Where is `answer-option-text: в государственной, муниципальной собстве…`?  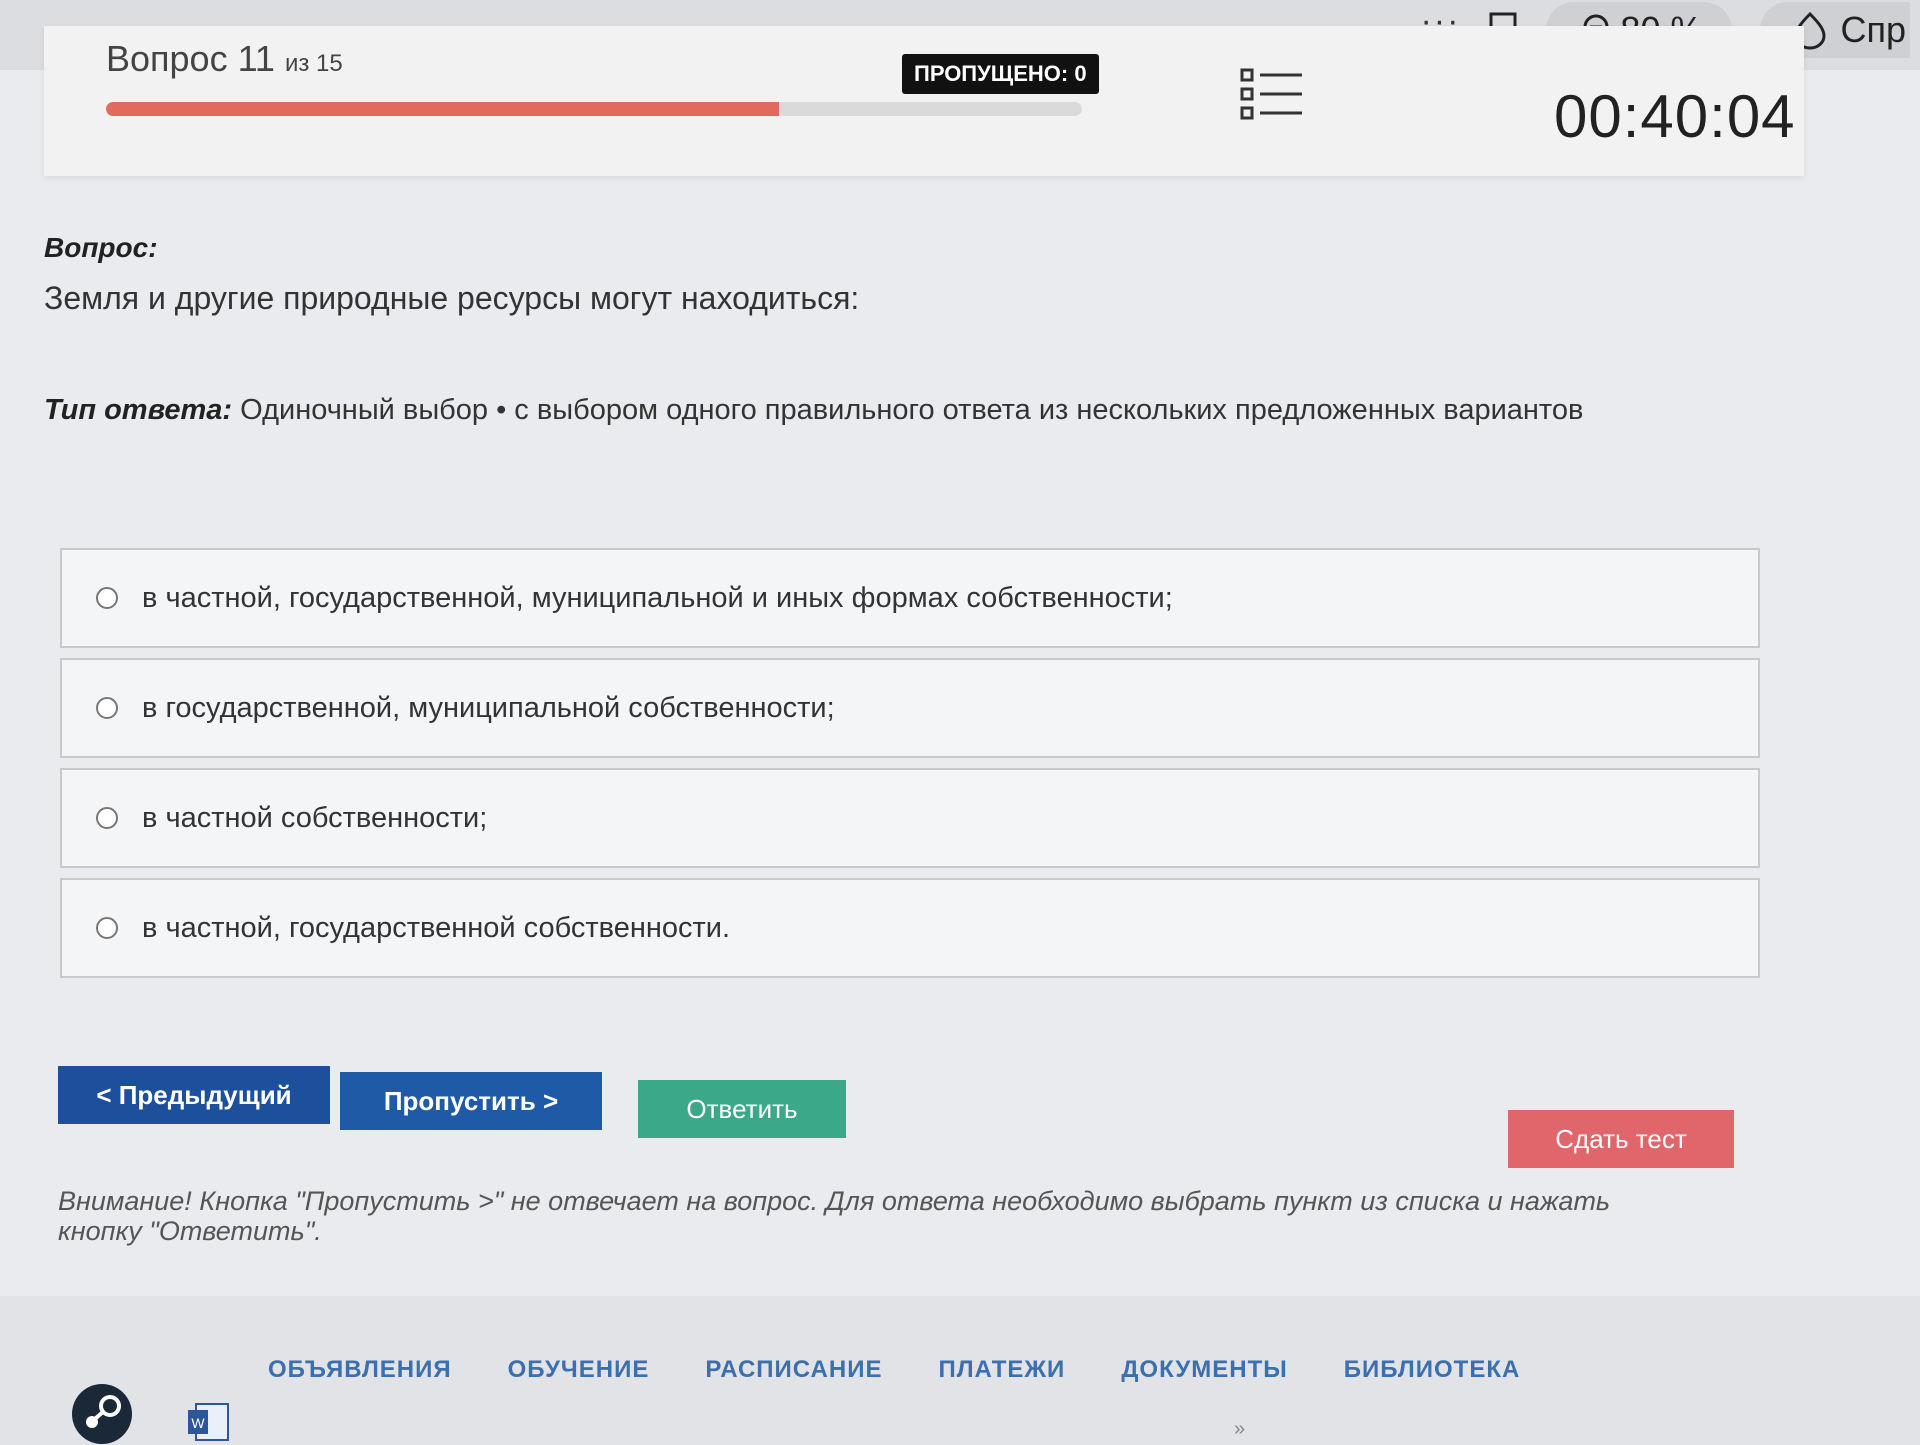 answer-option-text: в государственной, муниципальной собстве… is located at coordinates (488, 707).